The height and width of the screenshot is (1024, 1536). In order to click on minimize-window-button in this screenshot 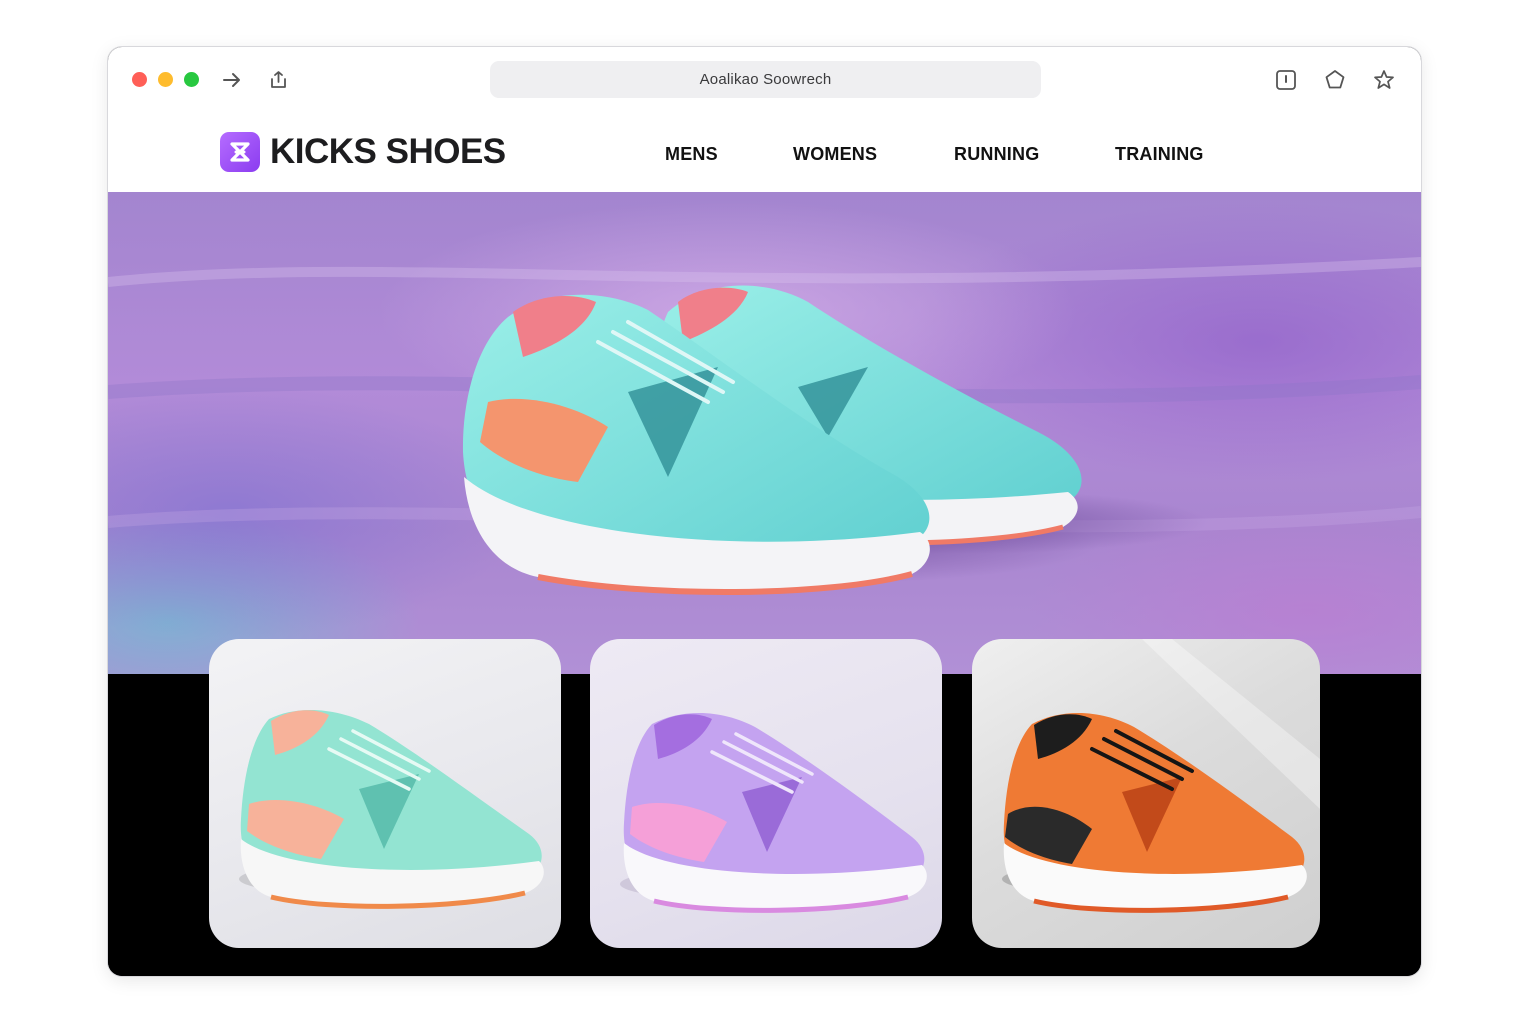, I will do `click(165, 79)`.